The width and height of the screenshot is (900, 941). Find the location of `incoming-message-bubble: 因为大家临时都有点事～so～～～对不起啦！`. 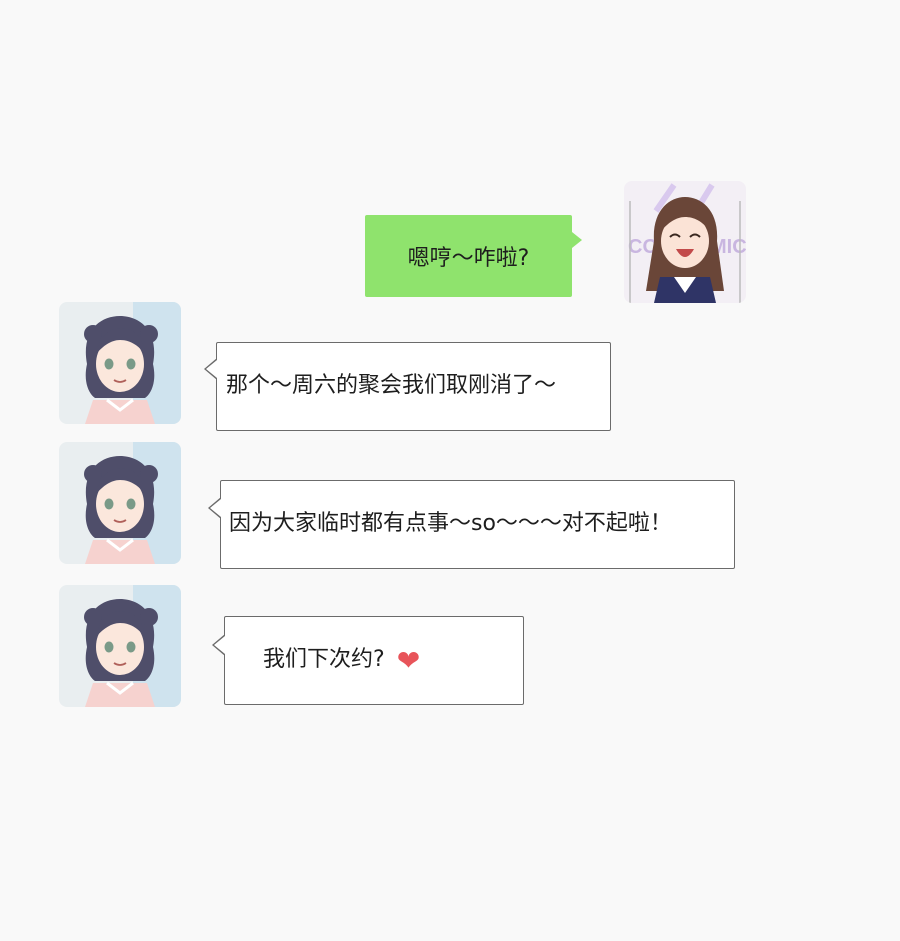

incoming-message-bubble: 因为大家临时都有点事～so～～～对不起啦！ is located at coordinates (471, 524).